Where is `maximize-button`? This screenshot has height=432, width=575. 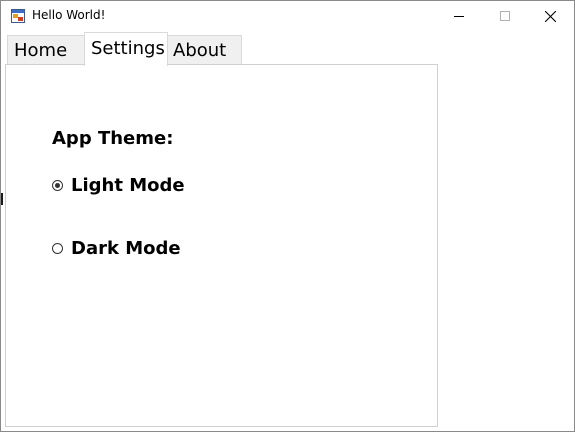 maximize-button is located at coordinates (505, 16).